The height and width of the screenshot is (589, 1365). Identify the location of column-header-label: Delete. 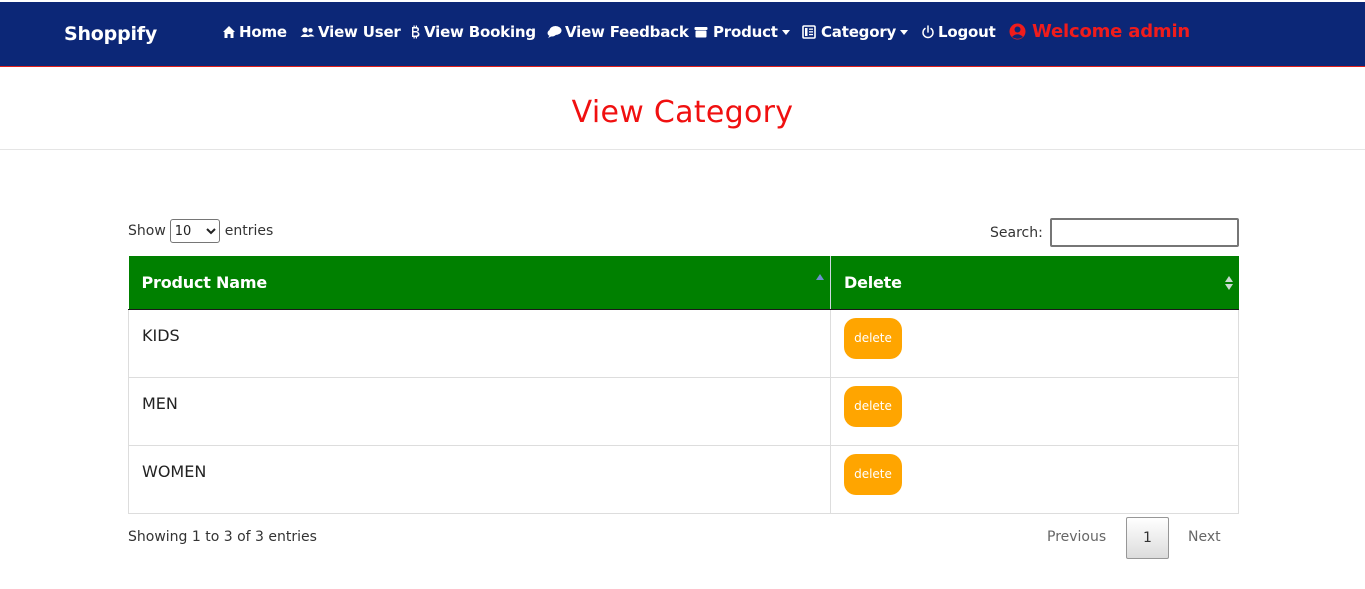
(873, 282).